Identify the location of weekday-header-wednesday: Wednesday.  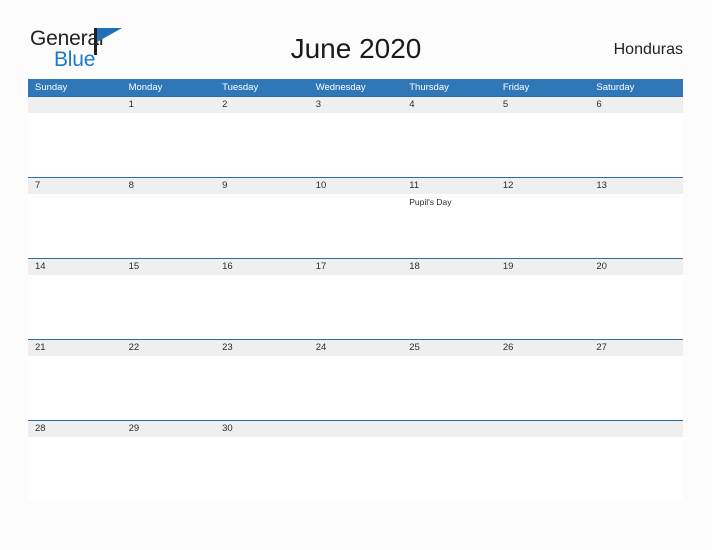
(340, 87).